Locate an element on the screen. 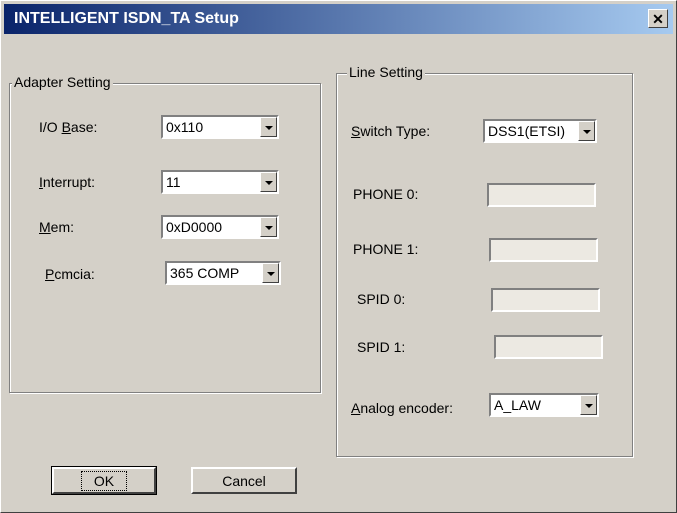 The height and width of the screenshot is (513, 677). analog-encoder-label: Analog encoder: is located at coordinates (402, 408).